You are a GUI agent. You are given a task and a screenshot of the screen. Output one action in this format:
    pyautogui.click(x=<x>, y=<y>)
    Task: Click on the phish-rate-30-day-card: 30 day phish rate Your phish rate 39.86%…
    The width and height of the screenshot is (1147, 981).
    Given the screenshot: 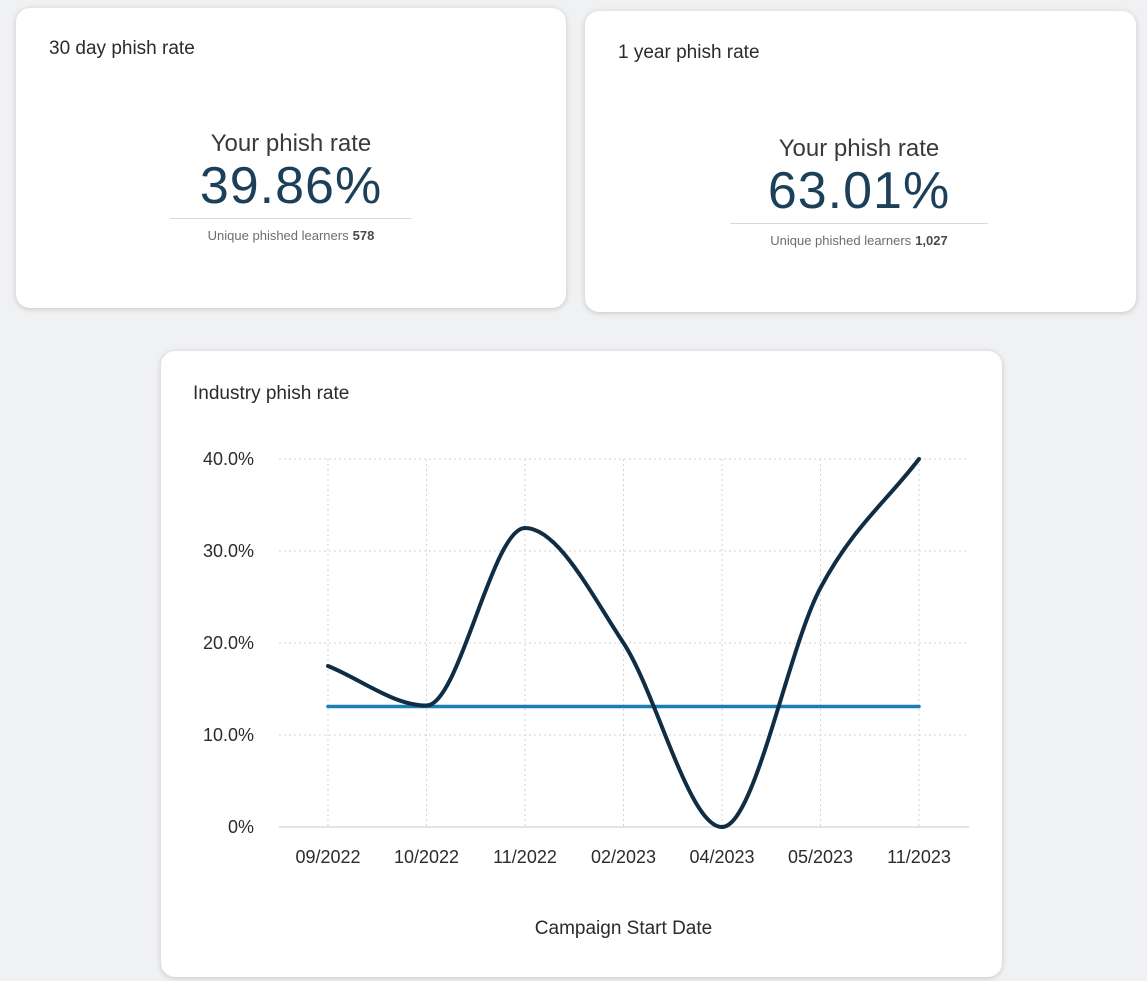 What is the action you would take?
    pyautogui.click(x=291, y=158)
    